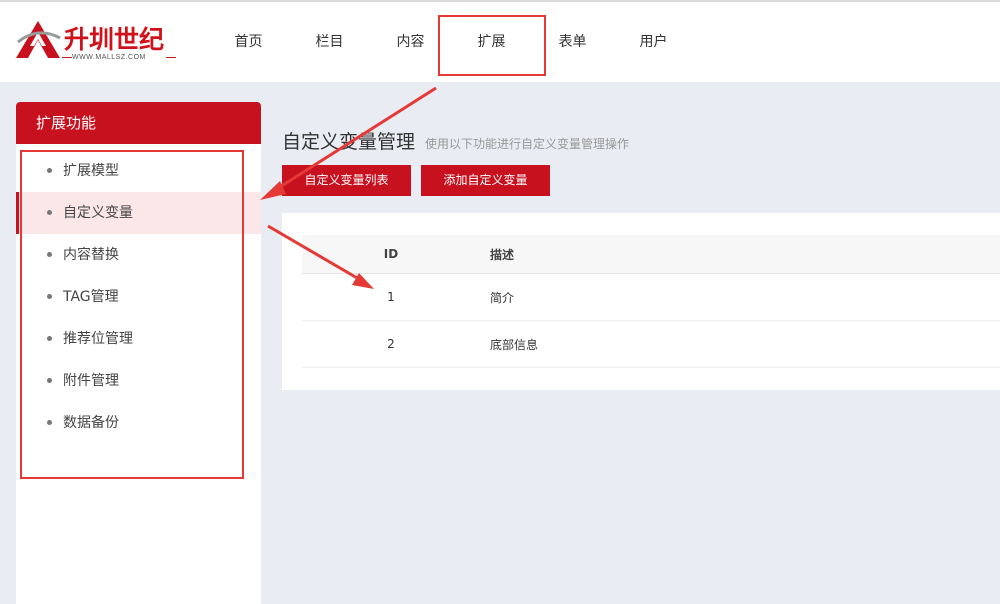 This screenshot has height=604, width=1000. I want to click on main-nav: 首页 栏目 内容 扩展 表单 用户, so click(451, 43).